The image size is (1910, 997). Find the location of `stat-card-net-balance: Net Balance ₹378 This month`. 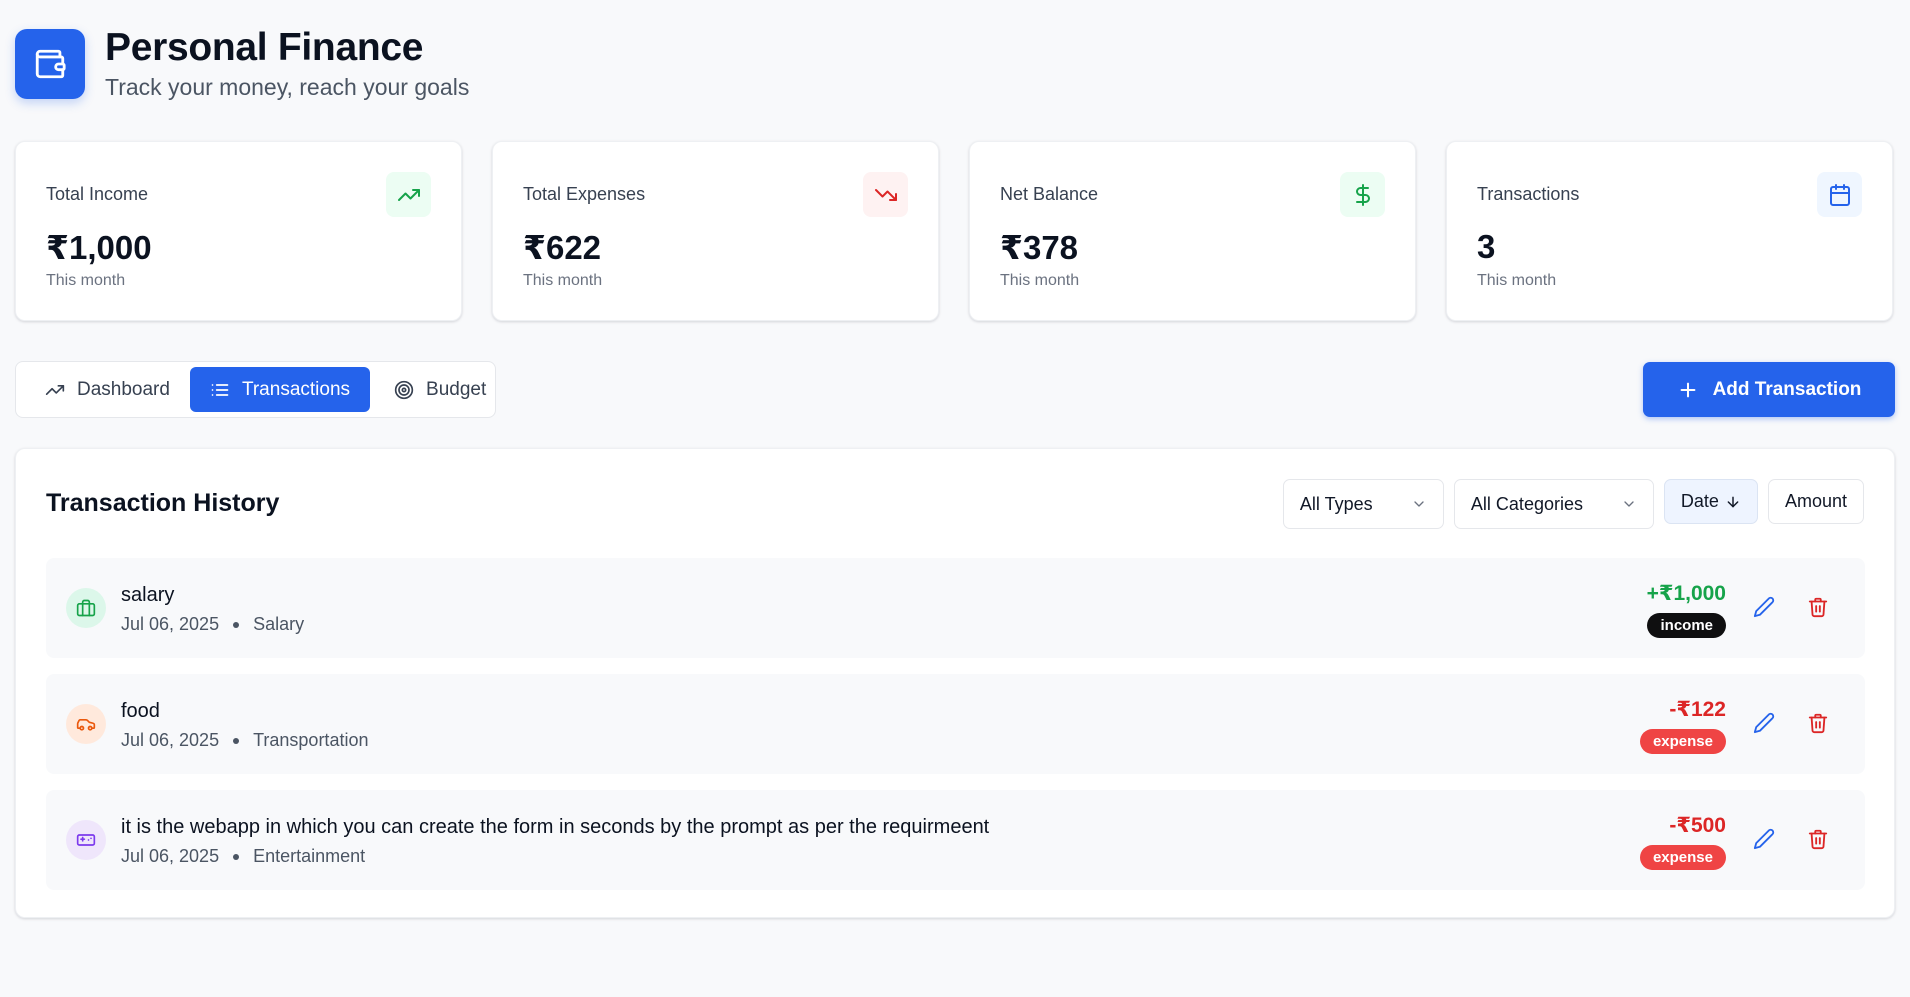

stat-card-net-balance: Net Balance ₹378 This month is located at coordinates (1192, 231).